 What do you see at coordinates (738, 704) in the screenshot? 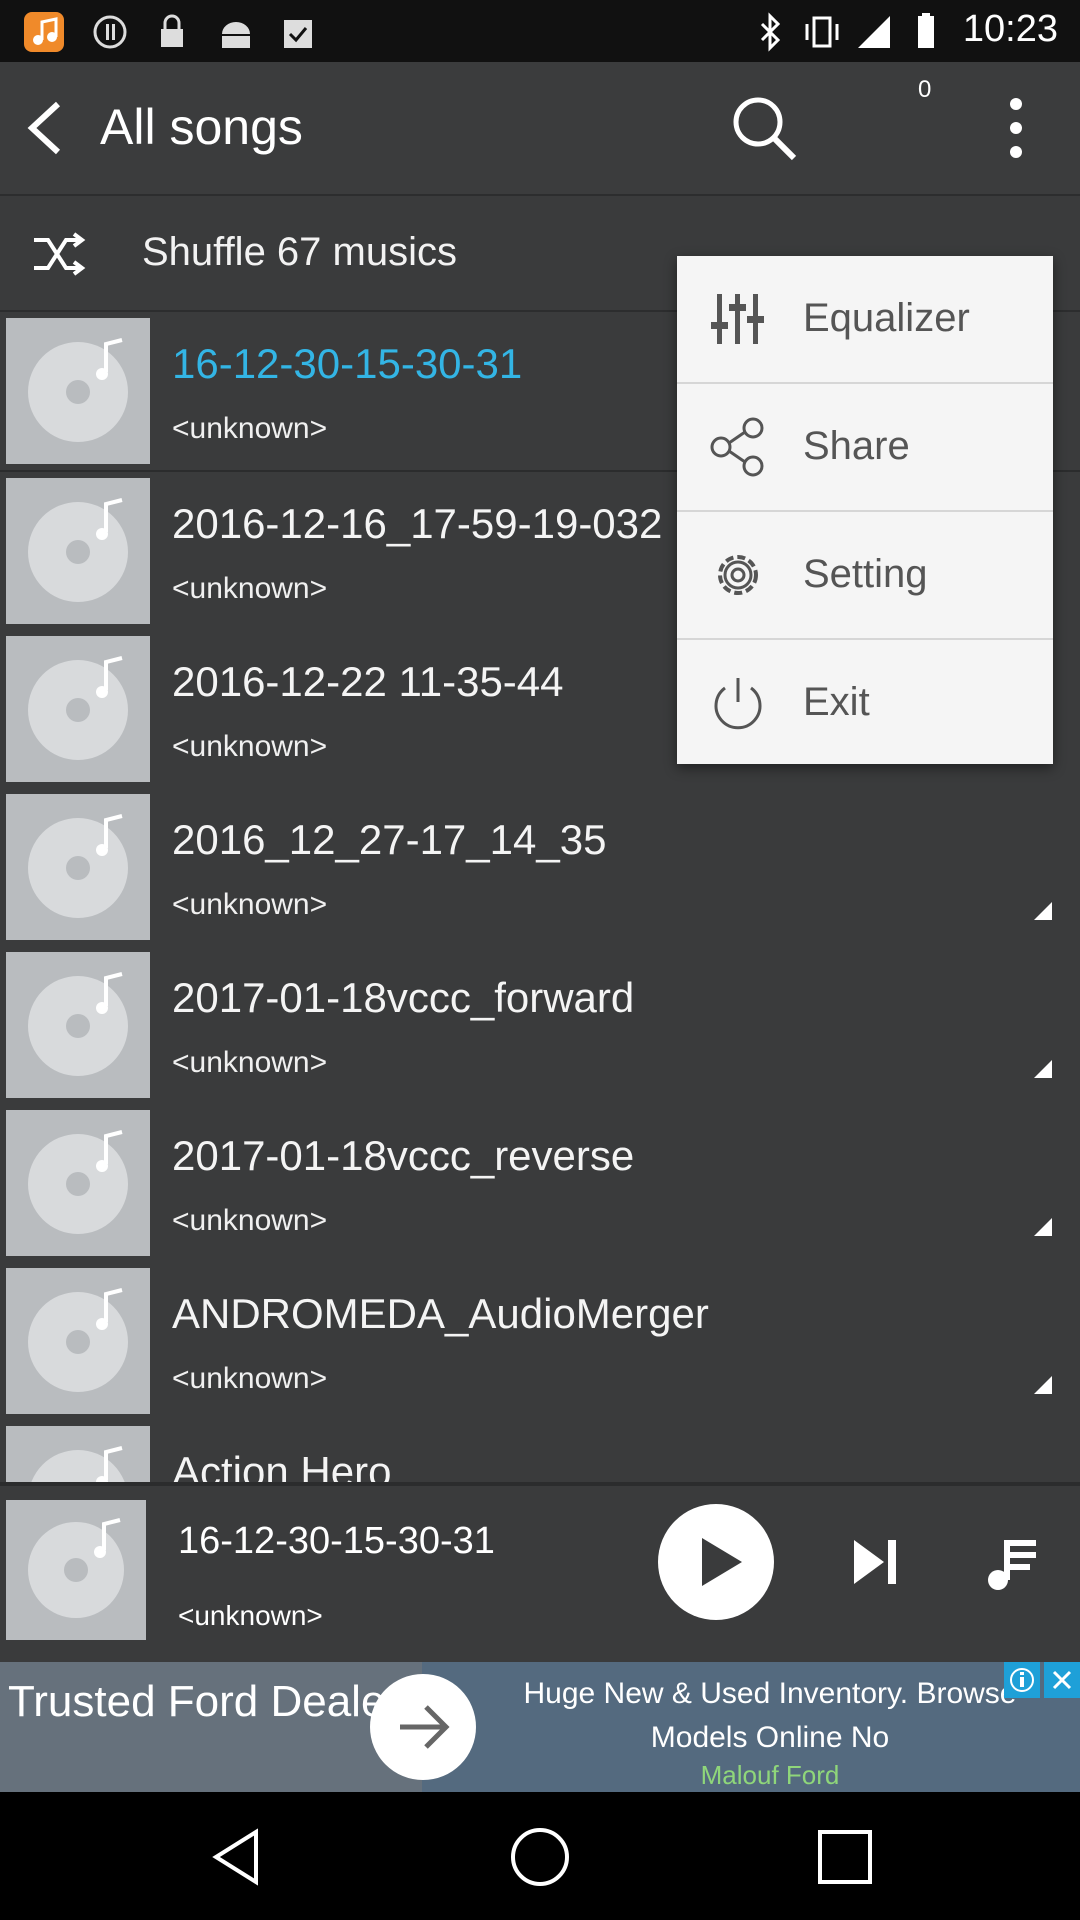
I see `power-icon` at bounding box center [738, 704].